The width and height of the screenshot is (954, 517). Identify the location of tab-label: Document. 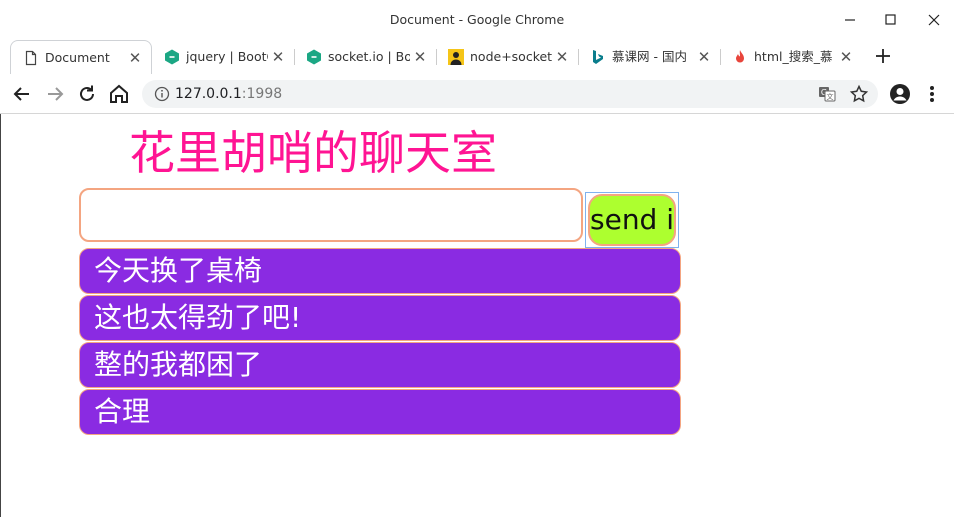
(77, 57).